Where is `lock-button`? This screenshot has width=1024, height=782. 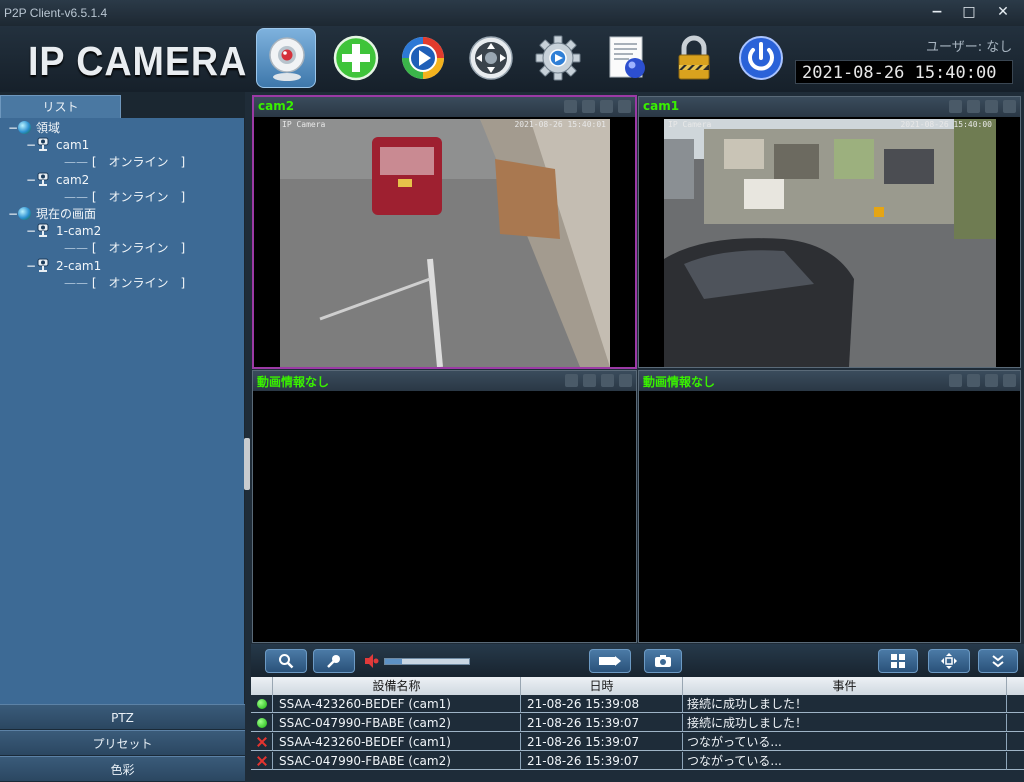
lock-button is located at coordinates (694, 58).